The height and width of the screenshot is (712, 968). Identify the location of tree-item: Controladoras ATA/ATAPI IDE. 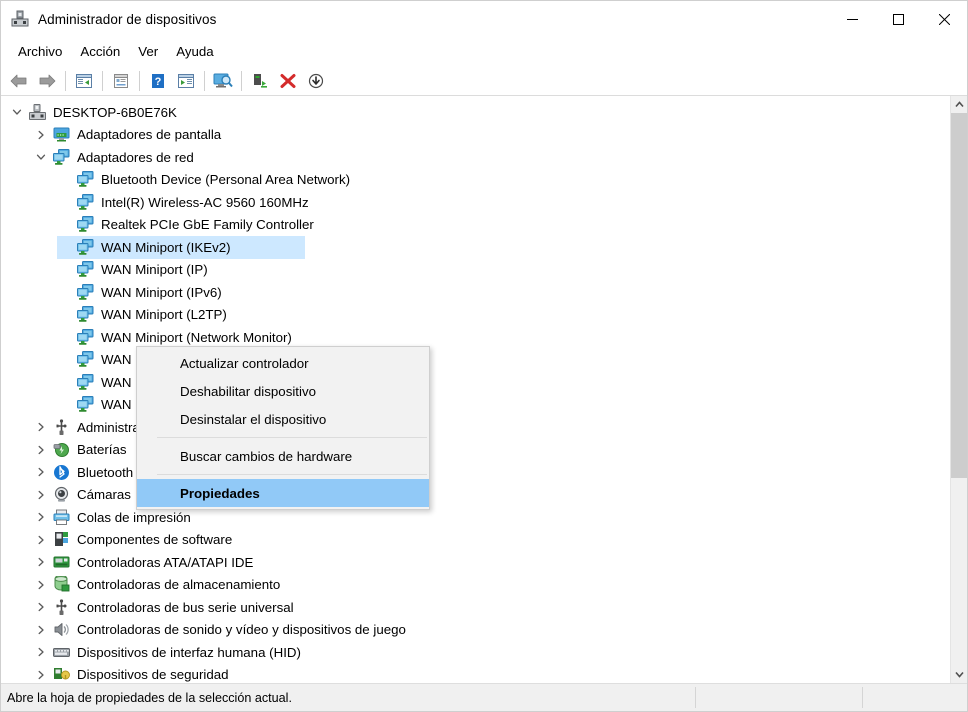
(475, 562).